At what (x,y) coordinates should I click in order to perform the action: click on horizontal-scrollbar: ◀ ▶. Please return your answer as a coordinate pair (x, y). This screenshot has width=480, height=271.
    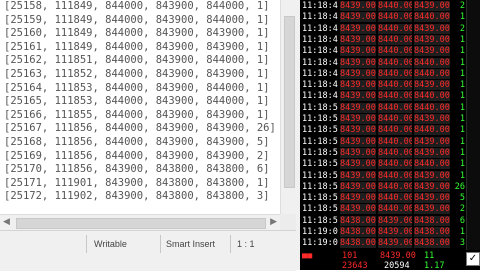
    Looking at the image, I should click on (140, 222).